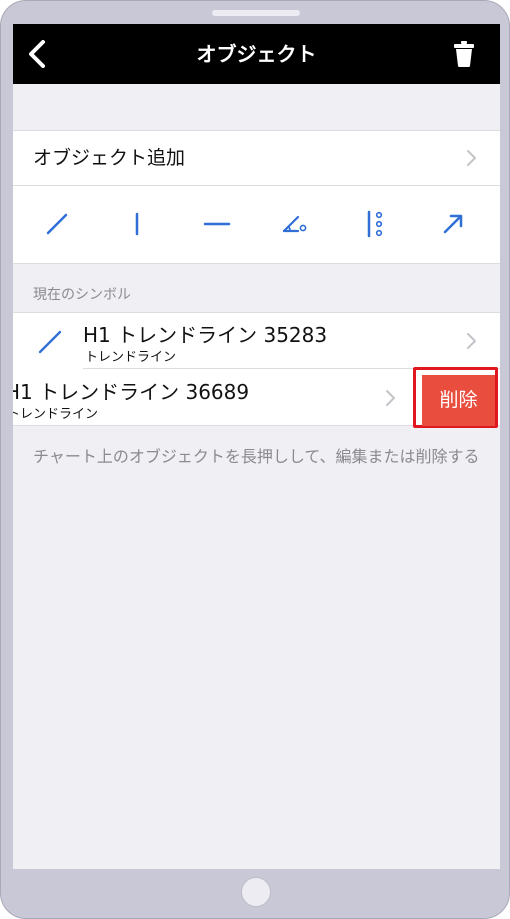  What do you see at coordinates (205, 335) in the screenshot?
I see `object-title: H1 トレンドライン 35283` at bounding box center [205, 335].